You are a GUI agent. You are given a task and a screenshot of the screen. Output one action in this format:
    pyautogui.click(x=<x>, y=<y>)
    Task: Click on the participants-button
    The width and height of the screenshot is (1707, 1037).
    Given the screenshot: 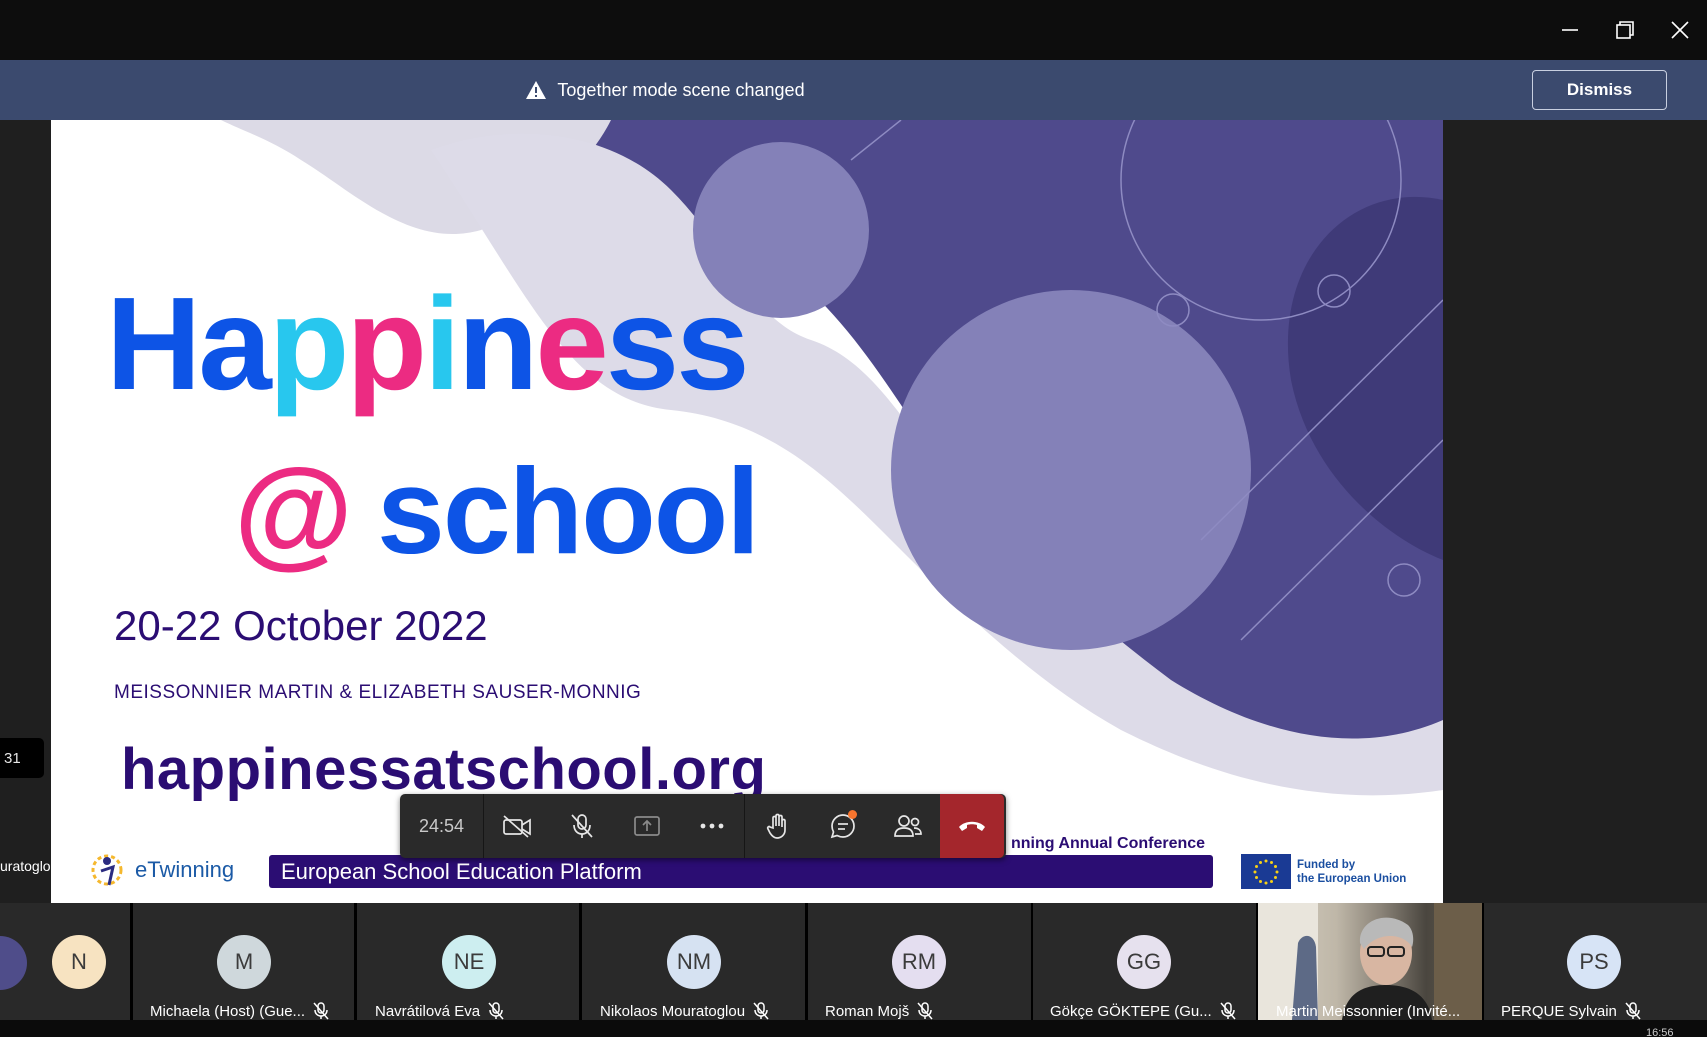 What is the action you would take?
    pyautogui.click(x=907, y=826)
    